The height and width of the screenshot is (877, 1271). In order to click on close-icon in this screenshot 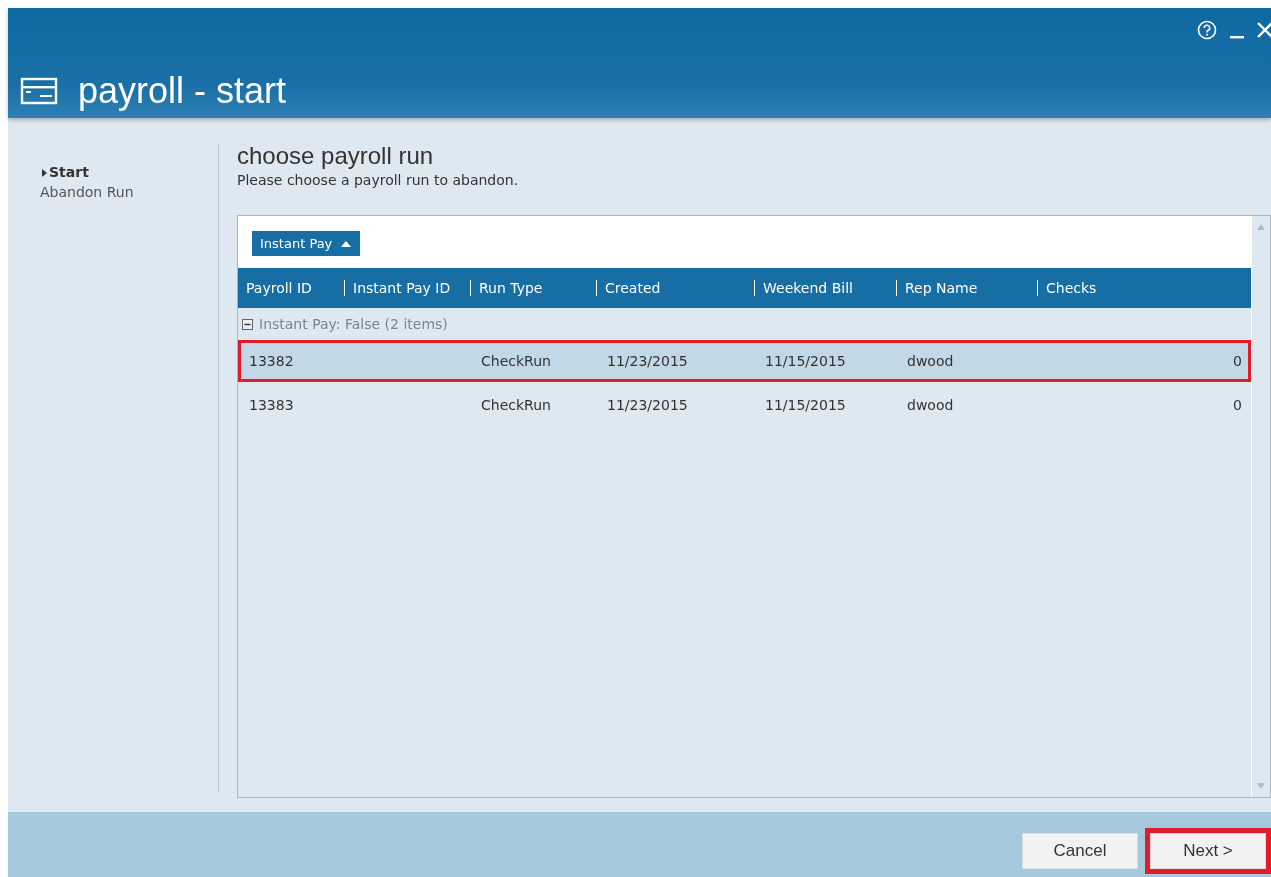, I will do `click(1264, 30)`.